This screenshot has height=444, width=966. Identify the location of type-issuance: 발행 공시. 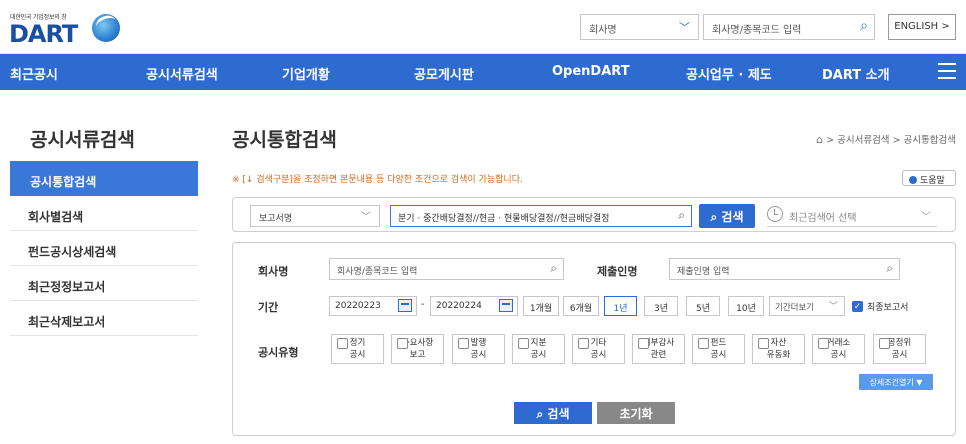
(478, 349).